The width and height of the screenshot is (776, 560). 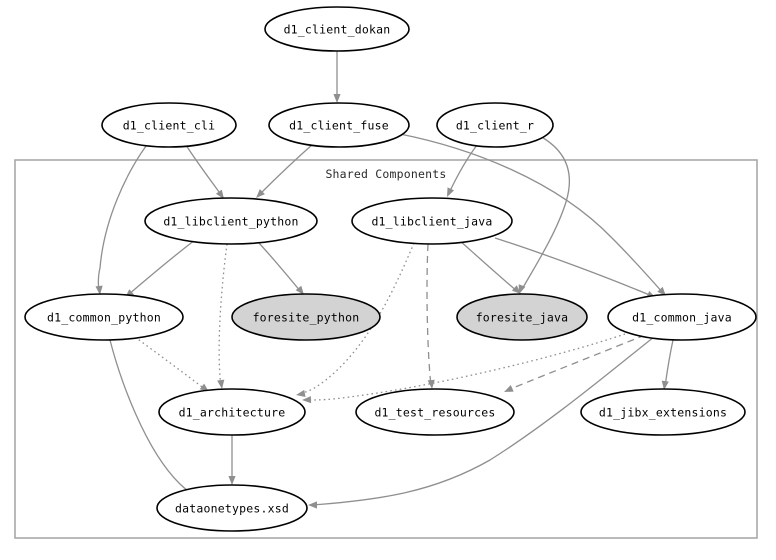 I want to click on edge-d1_libclient_python-to-foresite_python, so click(x=280, y=268).